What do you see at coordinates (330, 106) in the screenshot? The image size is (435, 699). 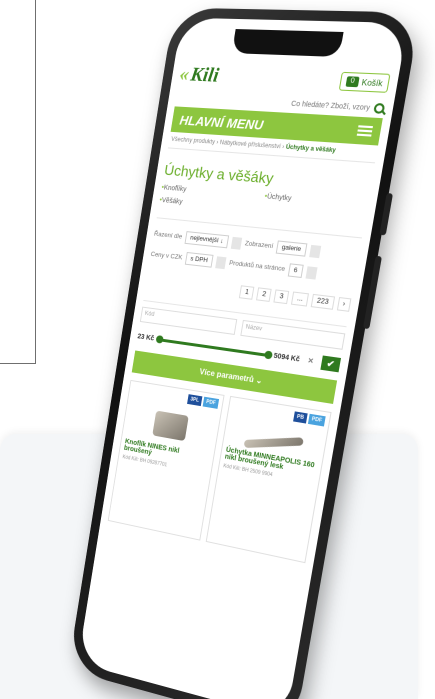 I see `search-placeholder: Co hledáte? Zboží, vzory` at bounding box center [330, 106].